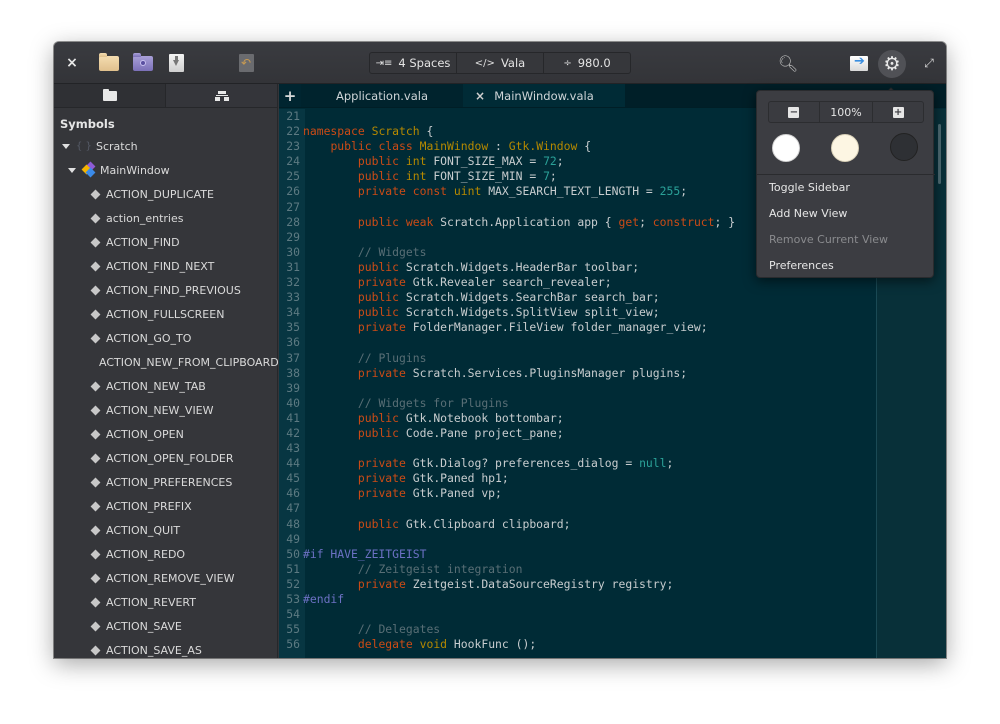 The height and width of the screenshot is (724, 1000). Describe the element at coordinates (577, 524) in the screenshot. I see `code-line: 48 public Gtk.Clipboard clipboard;` at that location.